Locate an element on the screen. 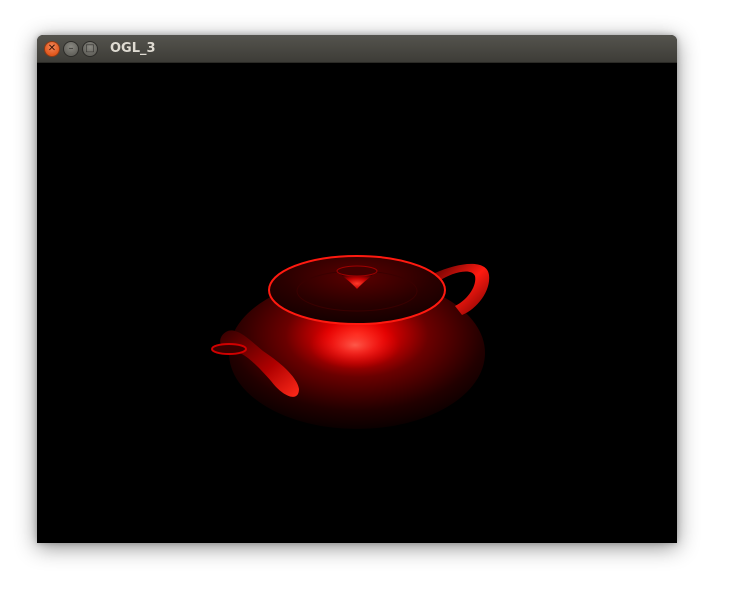 The width and height of the screenshot is (735, 592). maximize-button: □ is located at coordinates (90, 49).